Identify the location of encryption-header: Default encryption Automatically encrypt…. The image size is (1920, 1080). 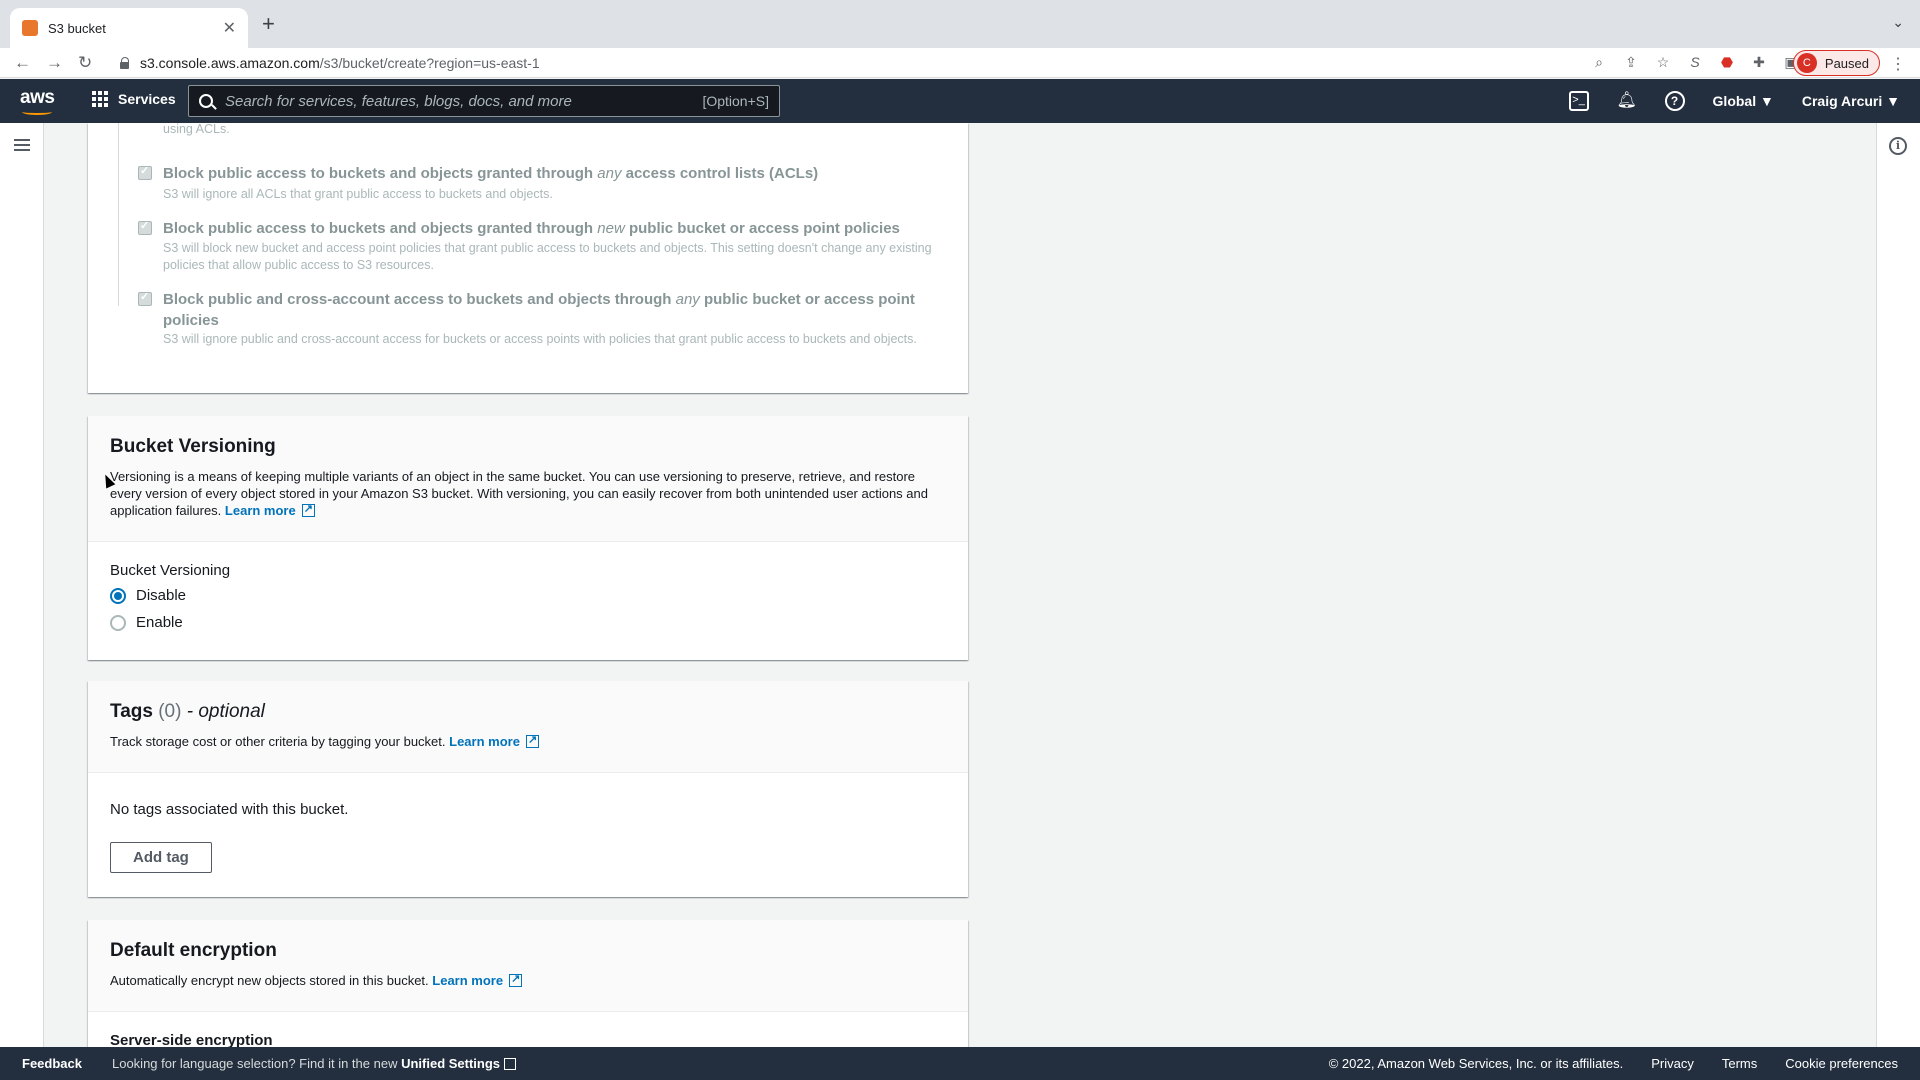
(528, 966).